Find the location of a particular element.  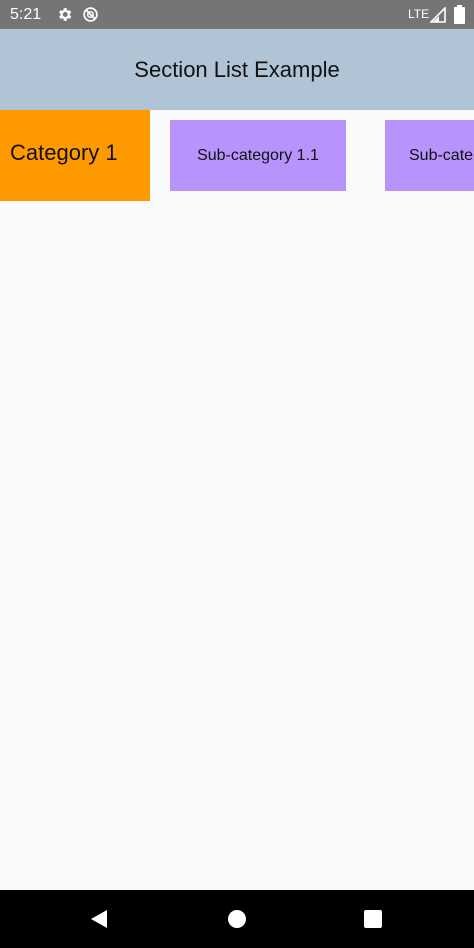

back-icon is located at coordinates (99, 919).